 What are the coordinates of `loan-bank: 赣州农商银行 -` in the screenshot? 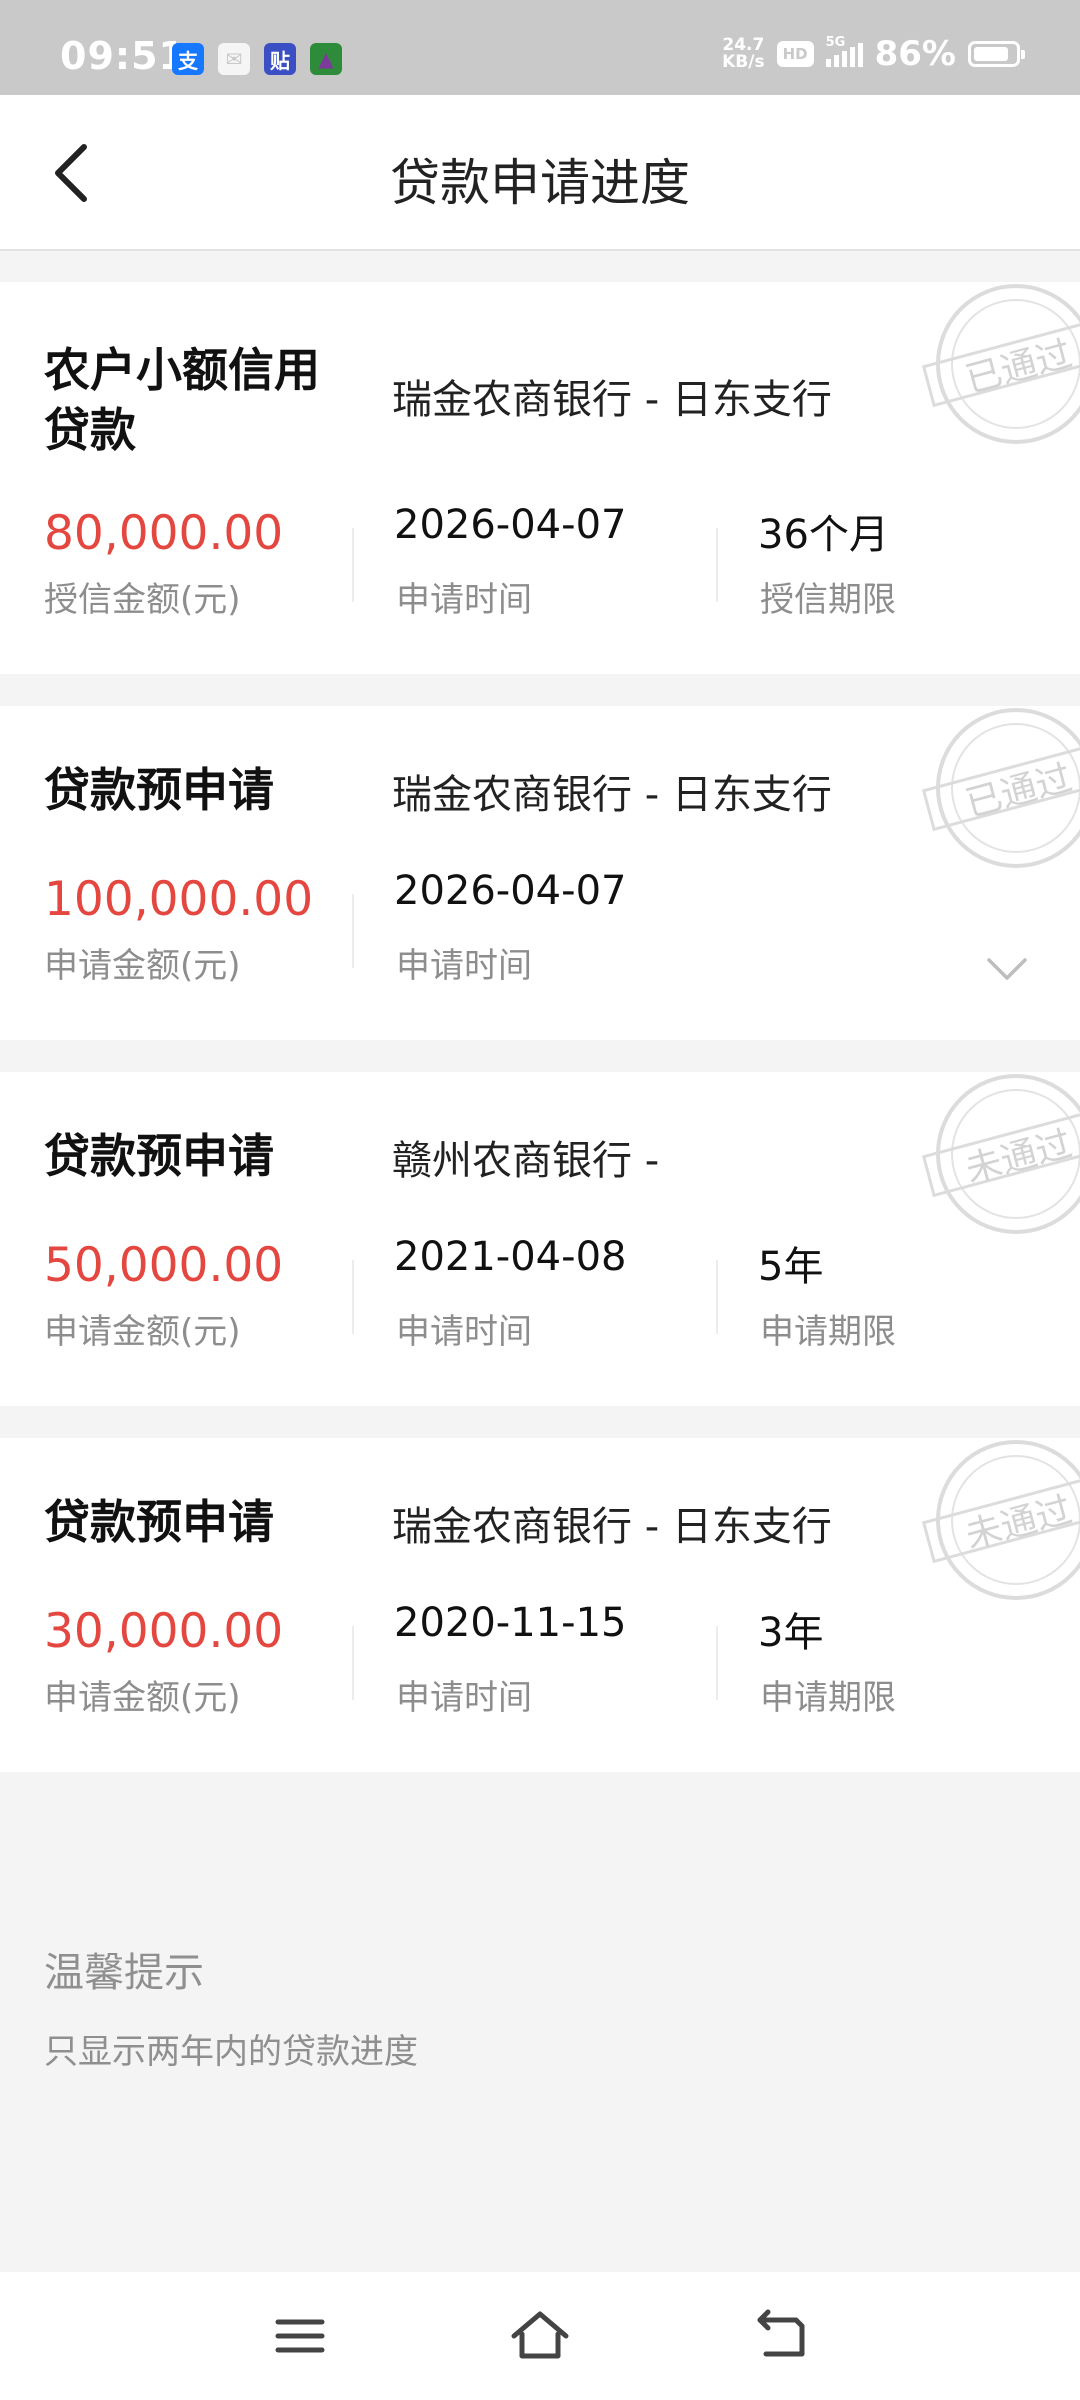 It's located at (526, 1161).